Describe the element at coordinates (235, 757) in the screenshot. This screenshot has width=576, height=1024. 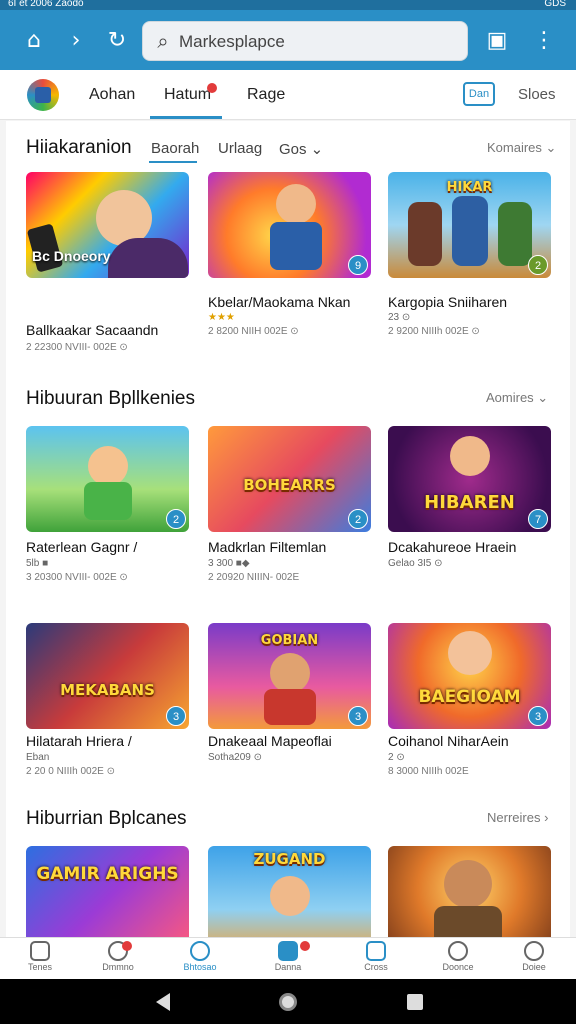
I see `card-sub: Sotha209 ⊙` at that location.